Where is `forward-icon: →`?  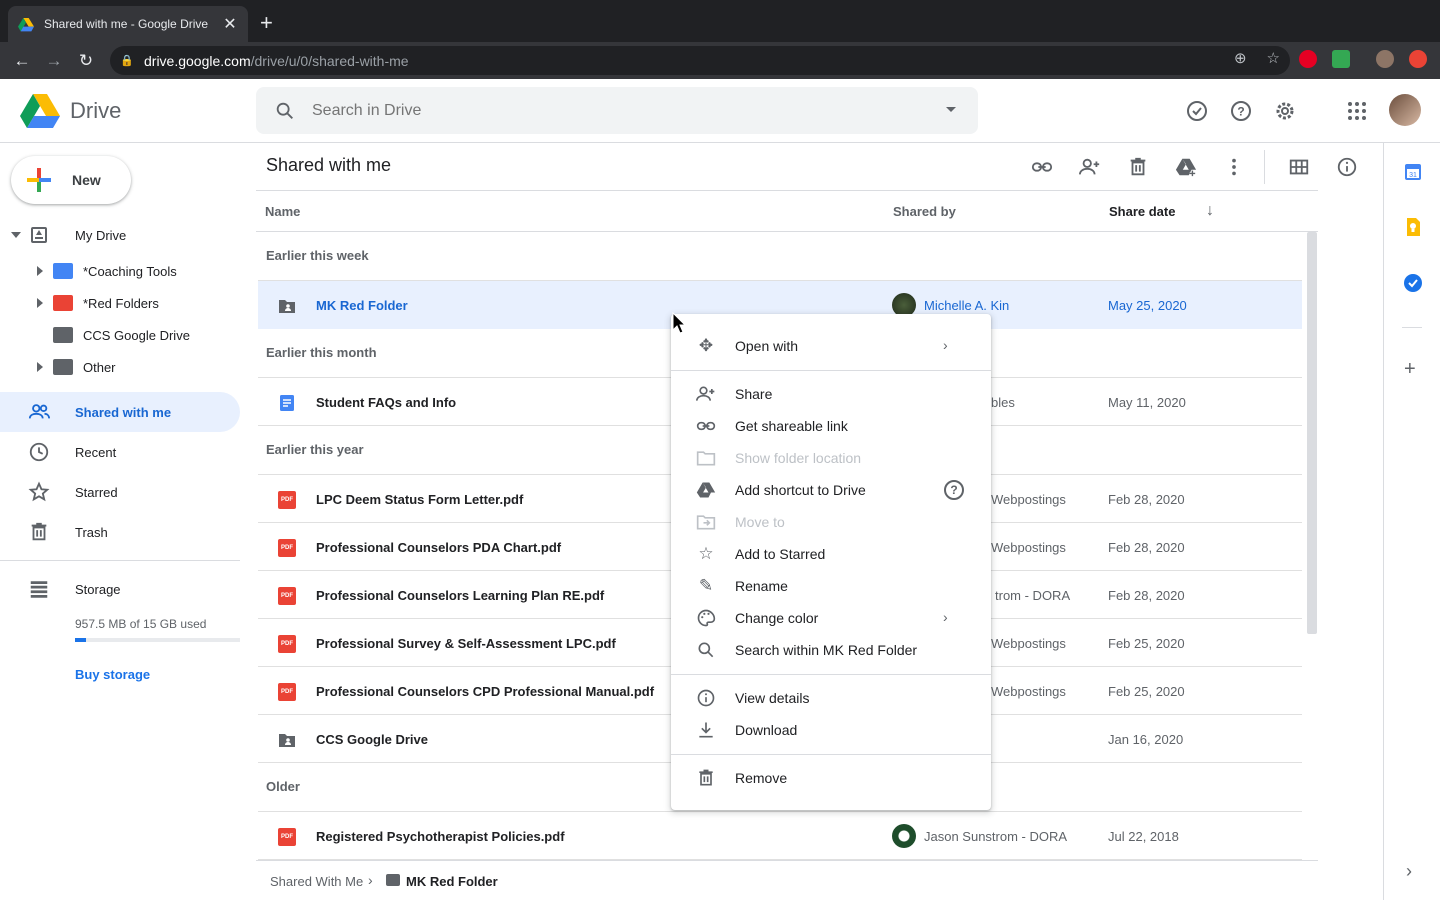
forward-icon: → is located at coordinates (54, 61).